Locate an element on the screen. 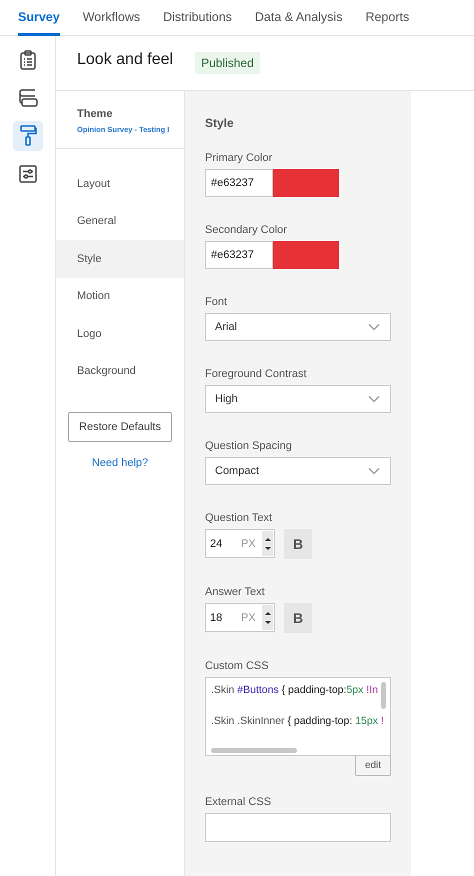 The width and height of the screenshot is (474, 876). nav-tab: Workflows is located at coordinates (111, 18).